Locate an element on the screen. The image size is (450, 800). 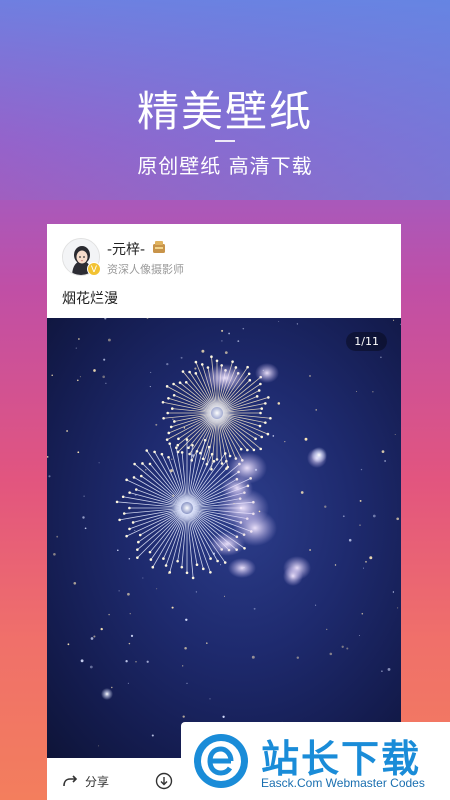
watermark-title: 站长下载 is located at coordinates (341, 759).